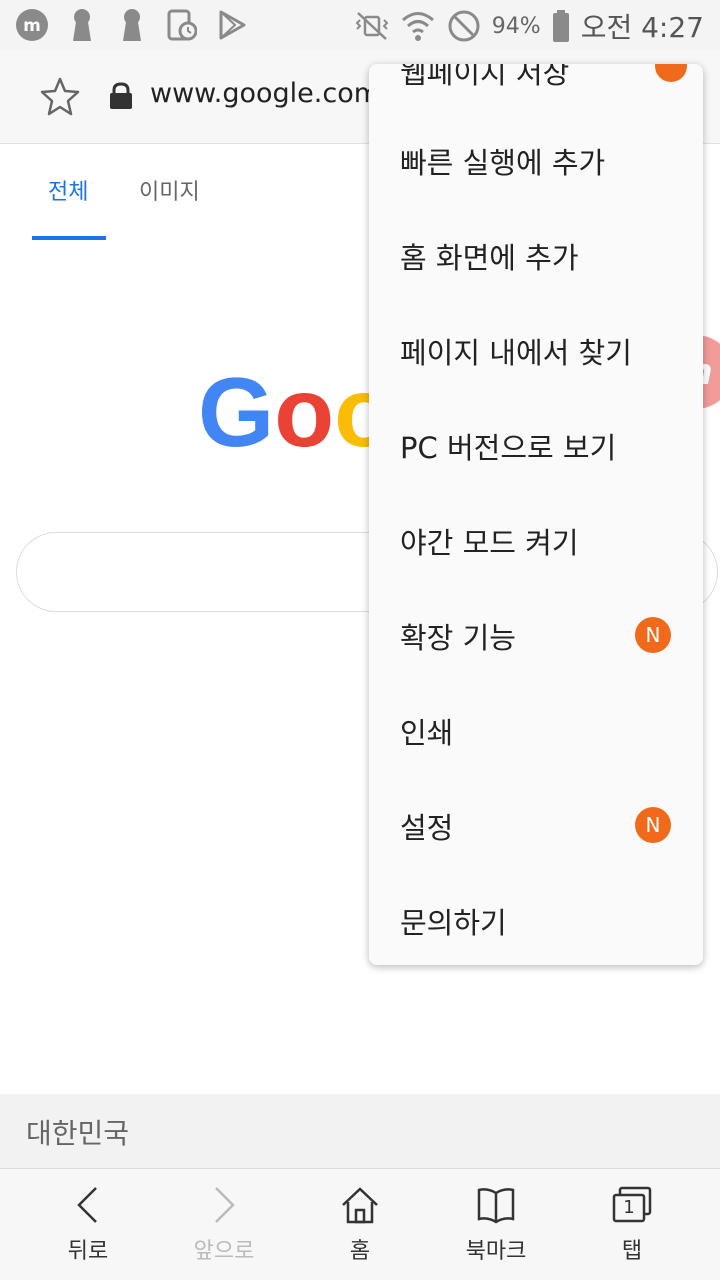 This screenshot has width=720, height=1280. I want to click on google-logo: Goo, so click(296, 412).